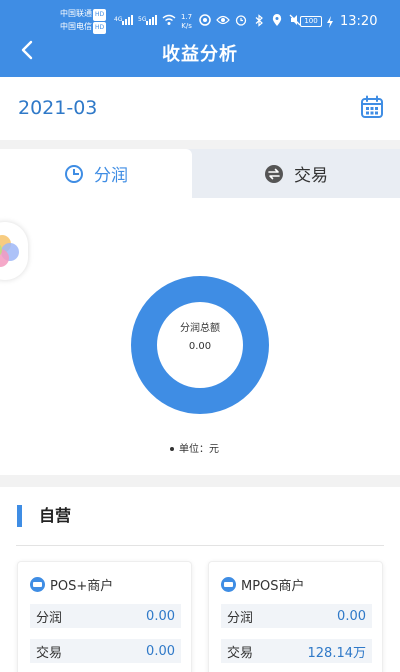 This screenshot has height=672, width=400. Describe the element at coordinates (57, 108) in the screenshot. I see `selected-month: 2021-03` at that location.